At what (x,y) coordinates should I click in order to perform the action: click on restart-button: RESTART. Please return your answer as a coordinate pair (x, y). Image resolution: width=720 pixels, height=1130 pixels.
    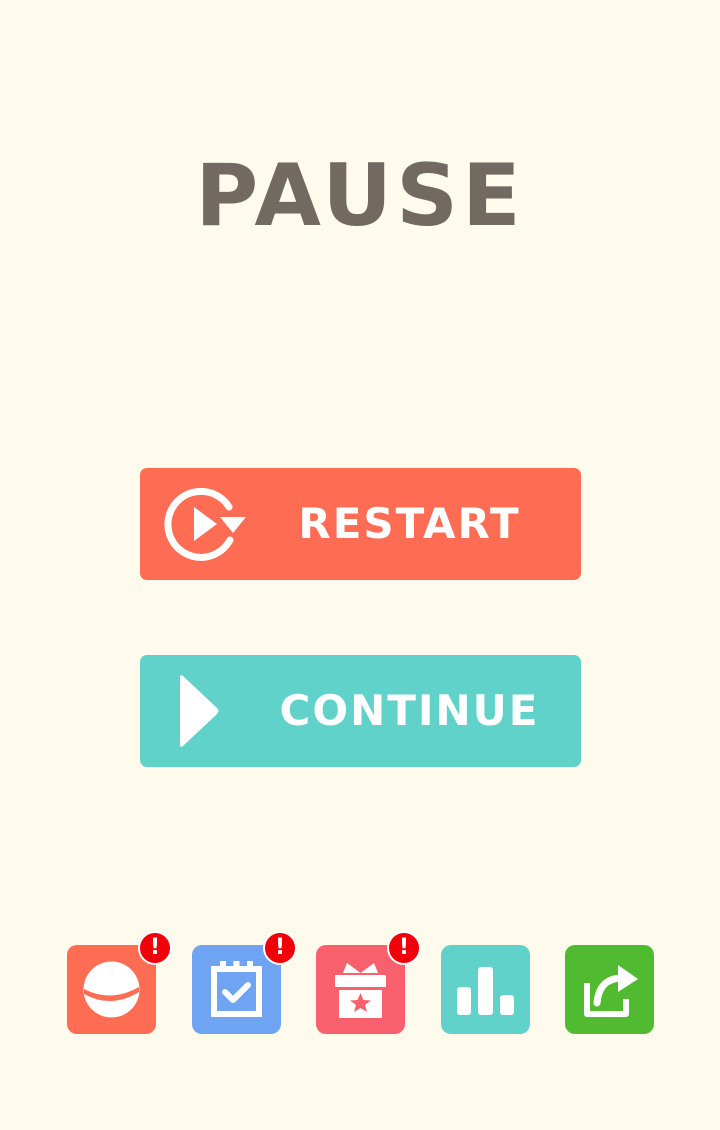
    Looking at the image, I should click on (360, 524).